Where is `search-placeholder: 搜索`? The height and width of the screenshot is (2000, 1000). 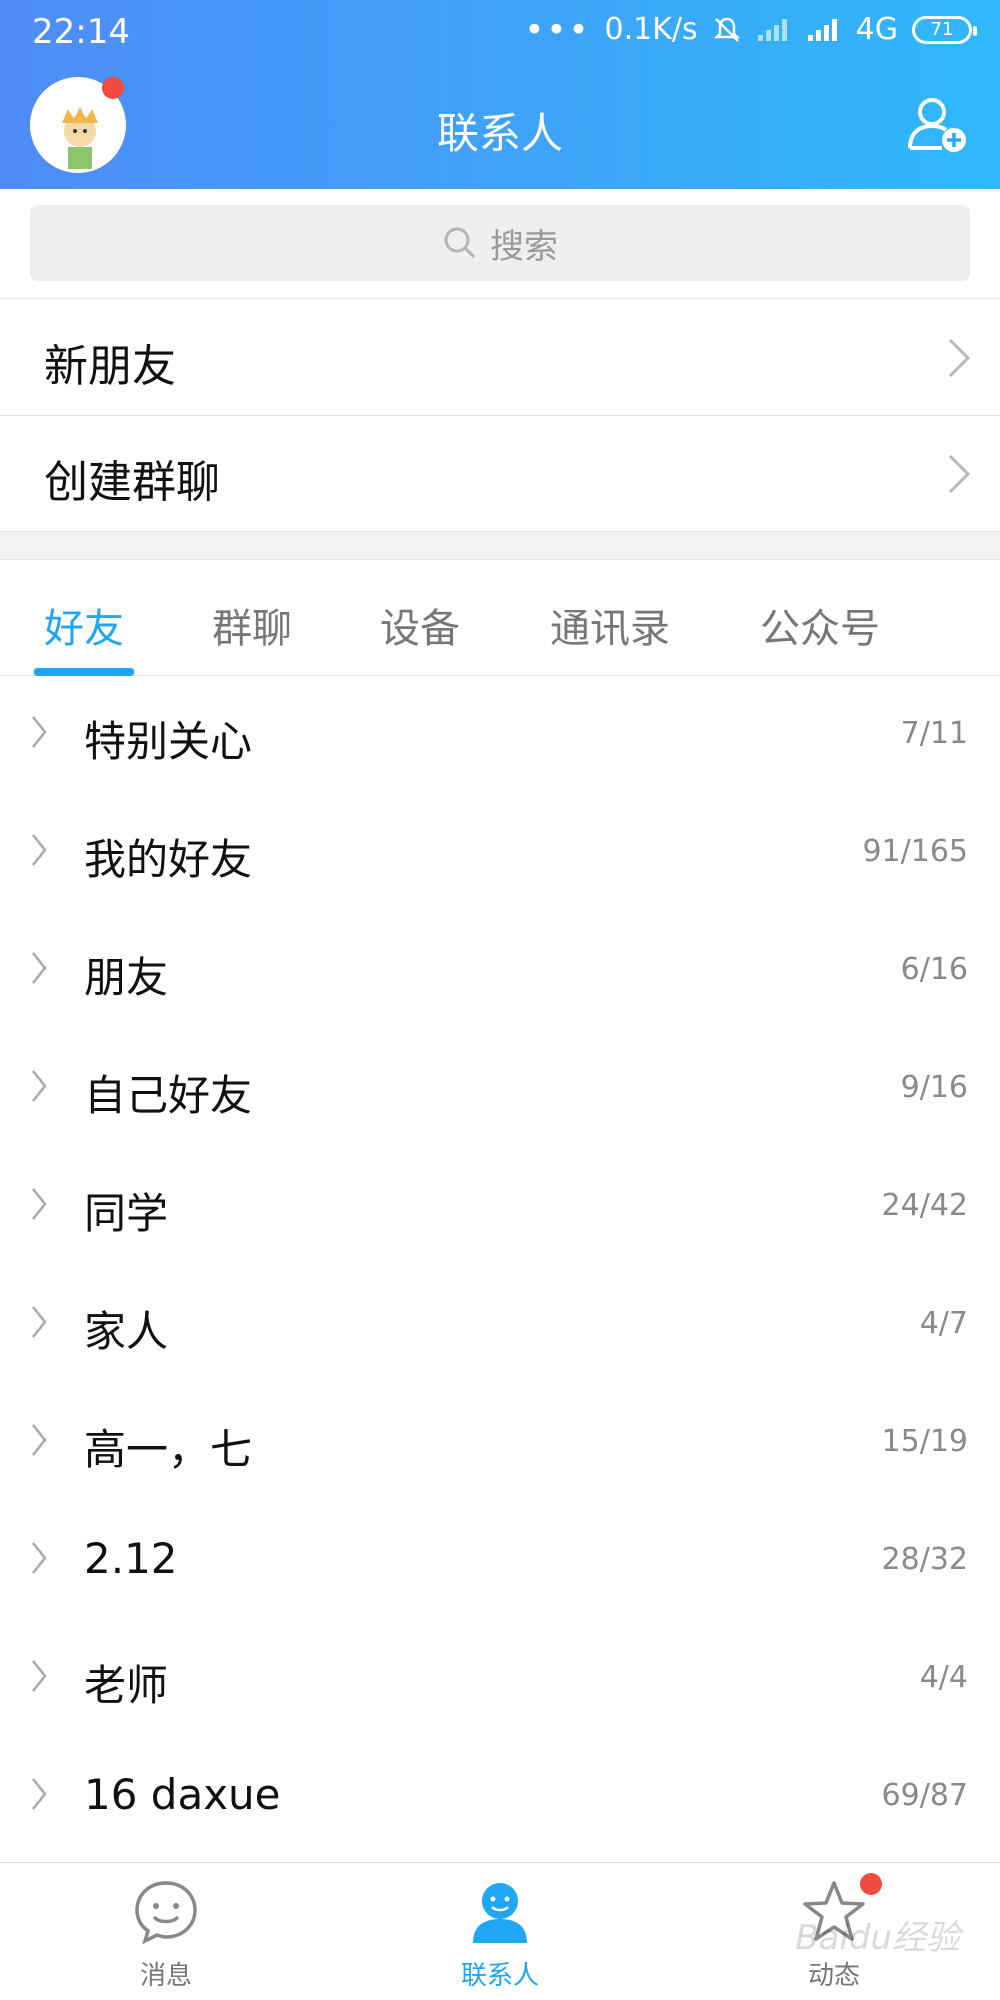
search-placeholder: 搜索 is located at coordinates (524, 246).